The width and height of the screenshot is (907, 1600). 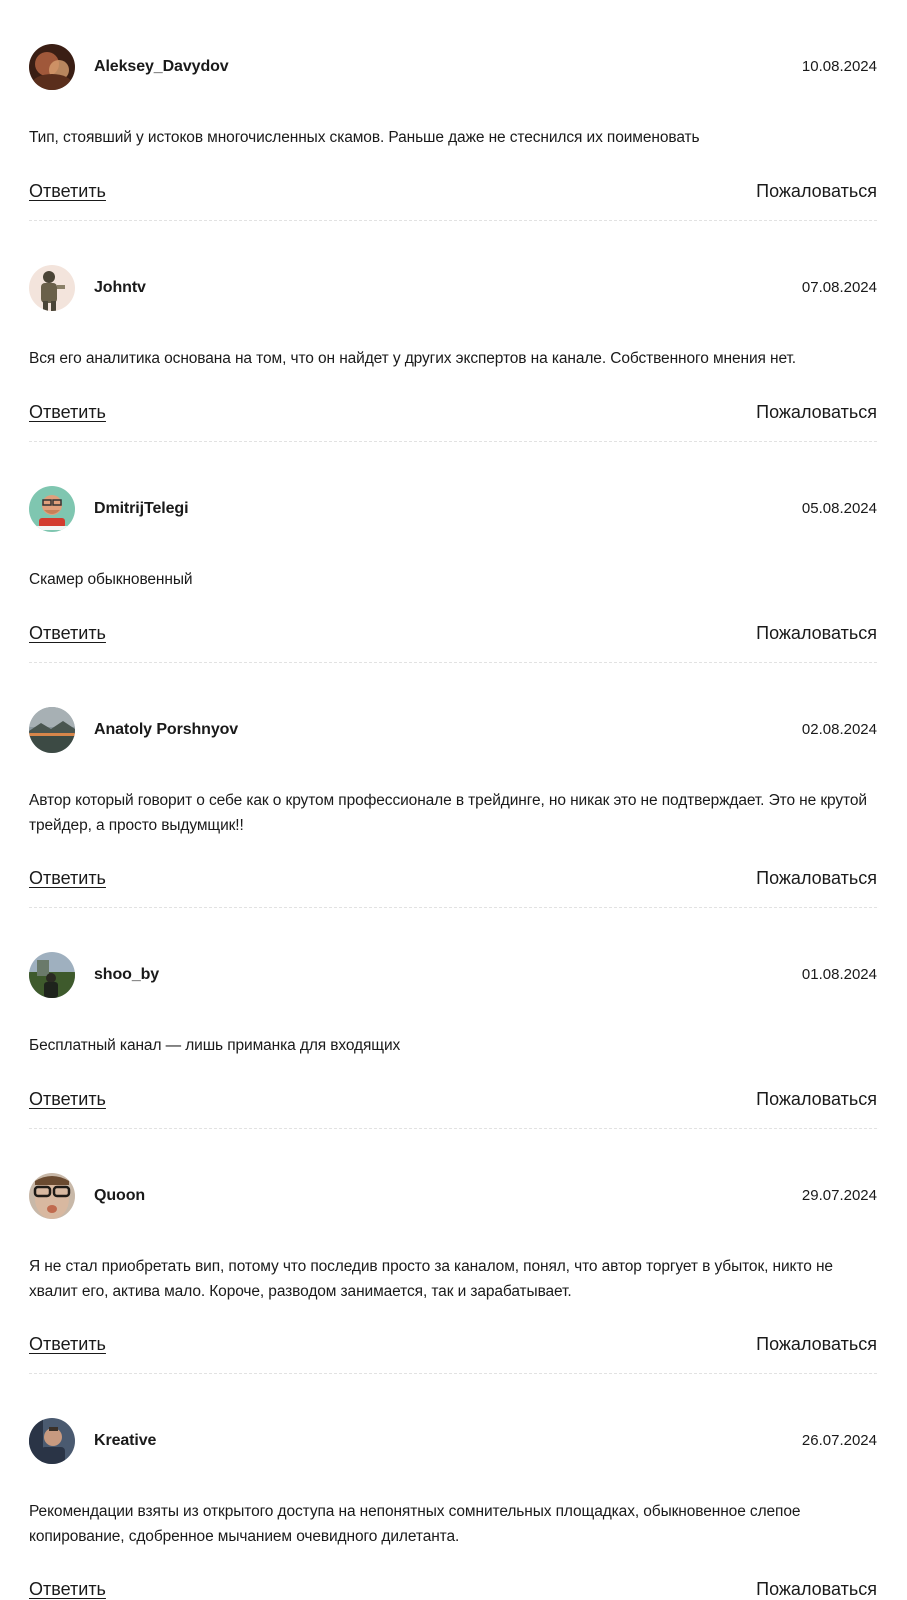 What do you see at coordinates (839, 729) in the screenshot?
I see `comment-date: 02.08.2024` at bounding box center [839, 729].